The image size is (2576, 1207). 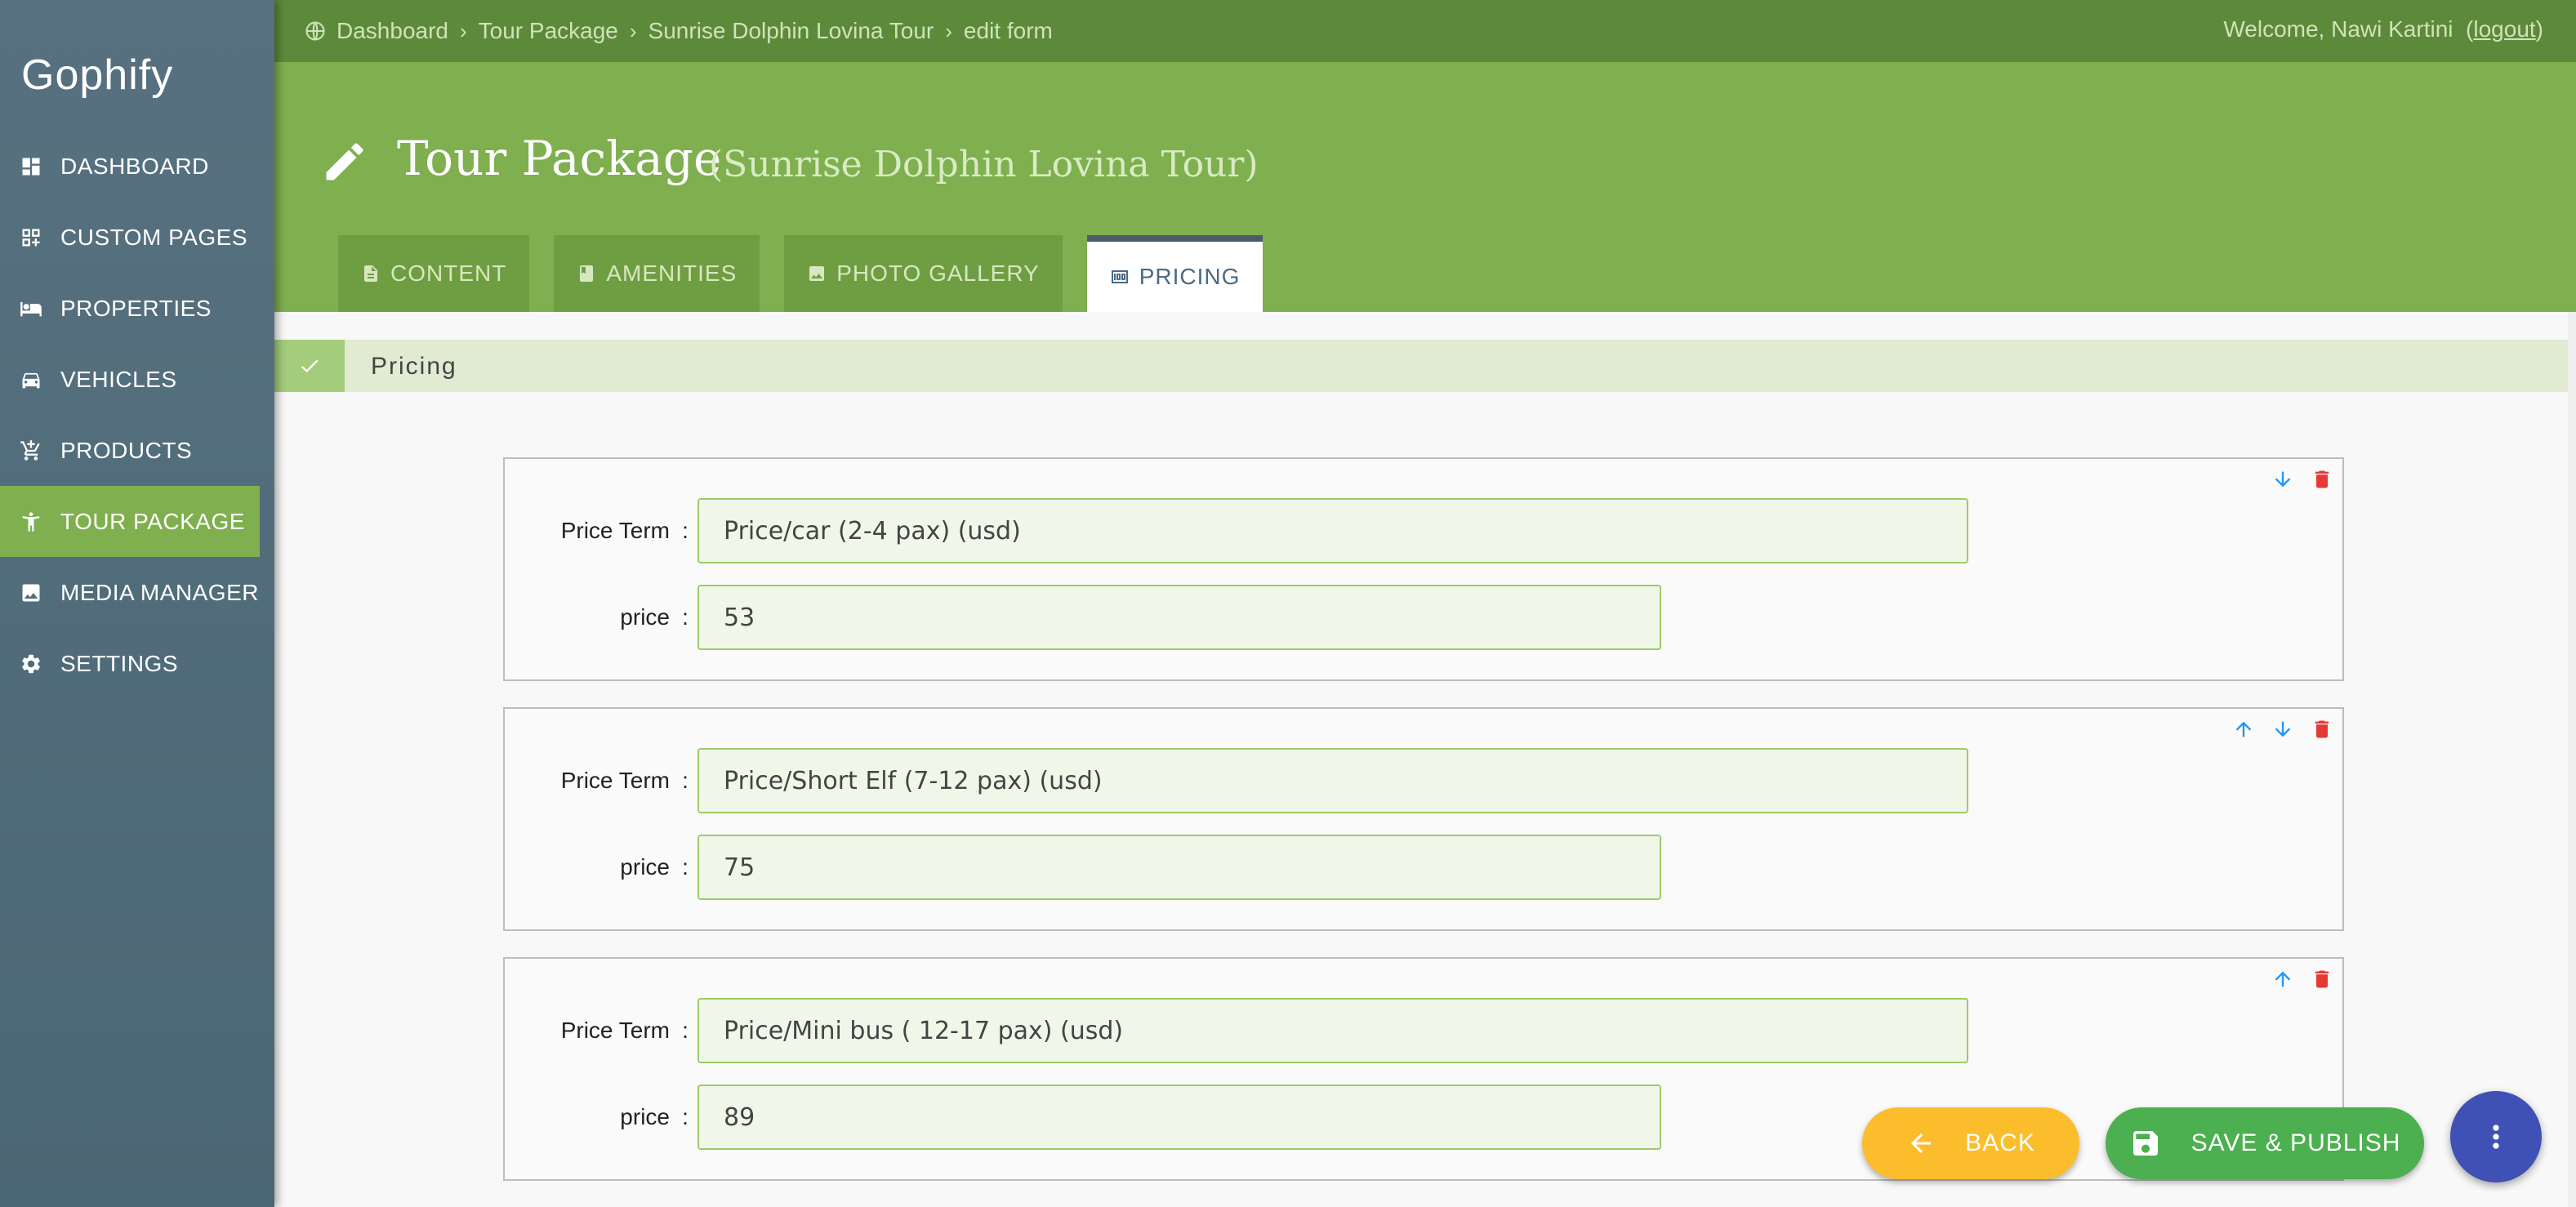 What do you see at coordinates (791, 31) in the screenshot?
I see `breadcrumb-tour-name: Sunrise Dolphin Lovina Tour` at bounding box center [791, 31].